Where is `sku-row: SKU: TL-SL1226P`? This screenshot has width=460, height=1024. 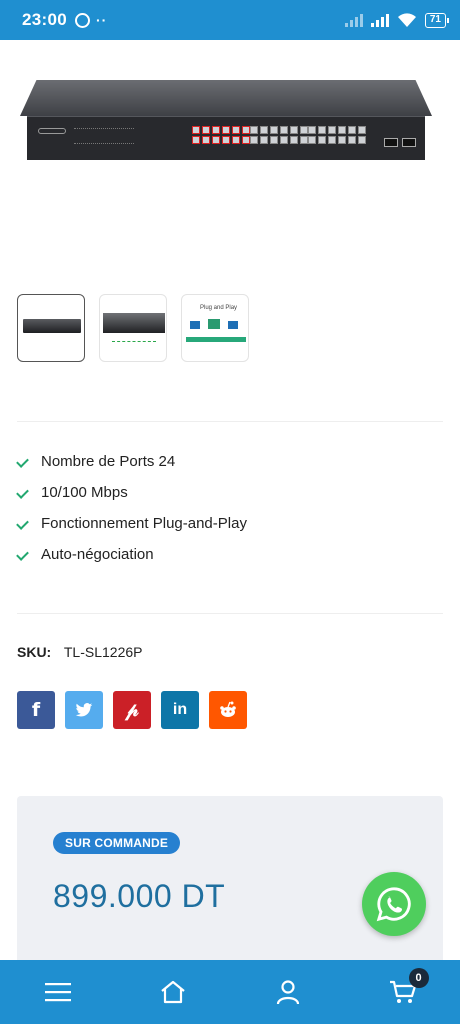
sku-row: SKU: TL-SL1226P is located at coordinates (79, 652).